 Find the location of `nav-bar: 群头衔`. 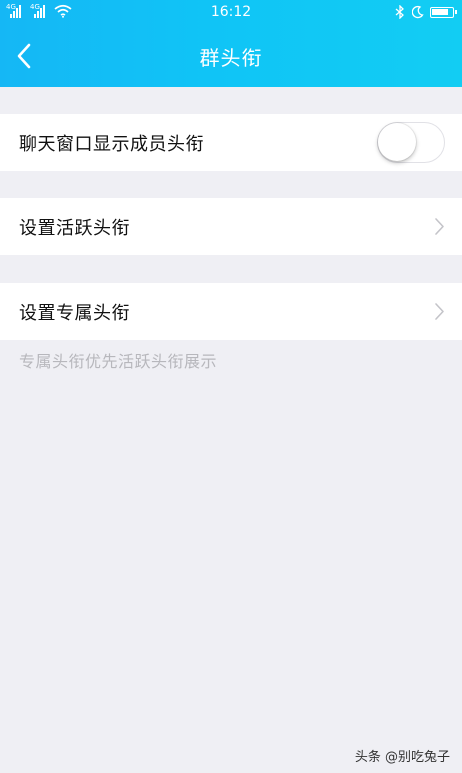

nav-bar: 群头衔 is located at coordinates (231, 56).